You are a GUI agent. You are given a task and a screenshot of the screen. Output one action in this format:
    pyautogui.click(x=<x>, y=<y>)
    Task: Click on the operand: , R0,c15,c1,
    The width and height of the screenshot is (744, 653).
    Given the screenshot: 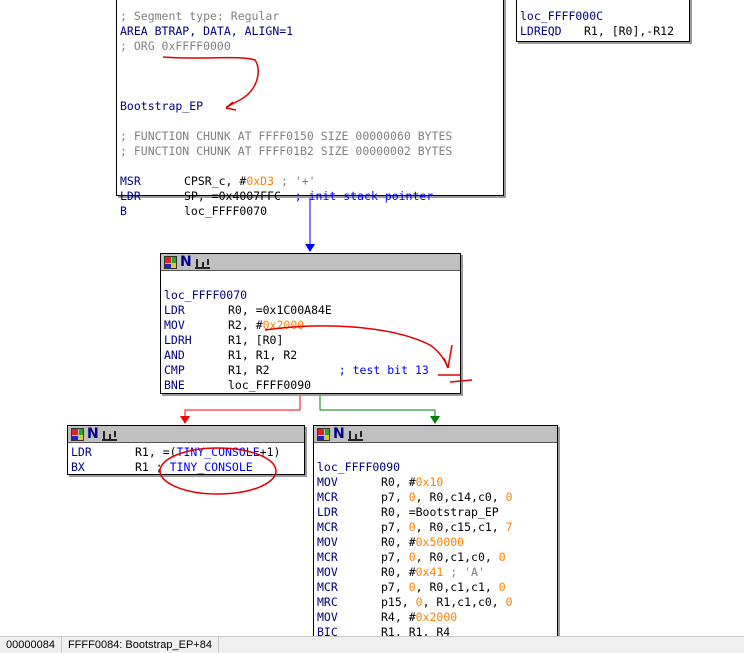 What is the action you would take?
    pyautogui.click(x=460, y=527)
    